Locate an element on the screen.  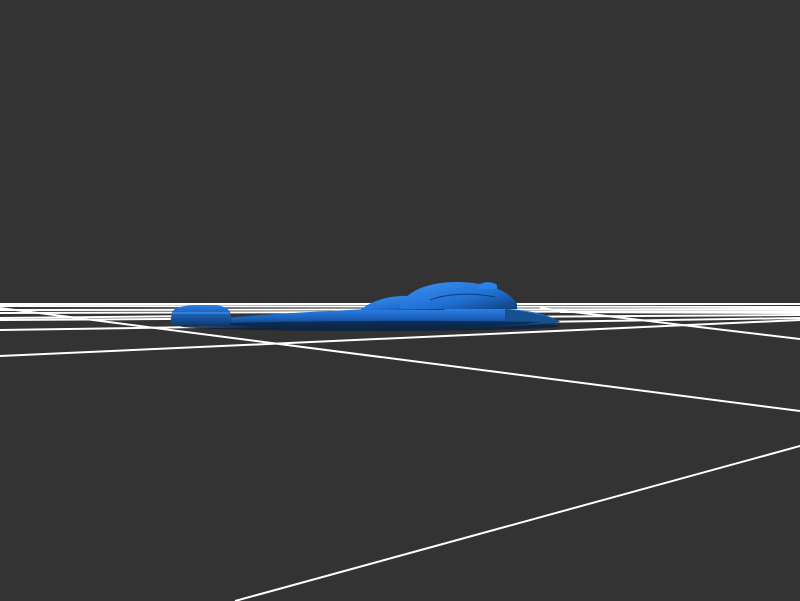
model-top-bump is located at coordinates (487, 285).